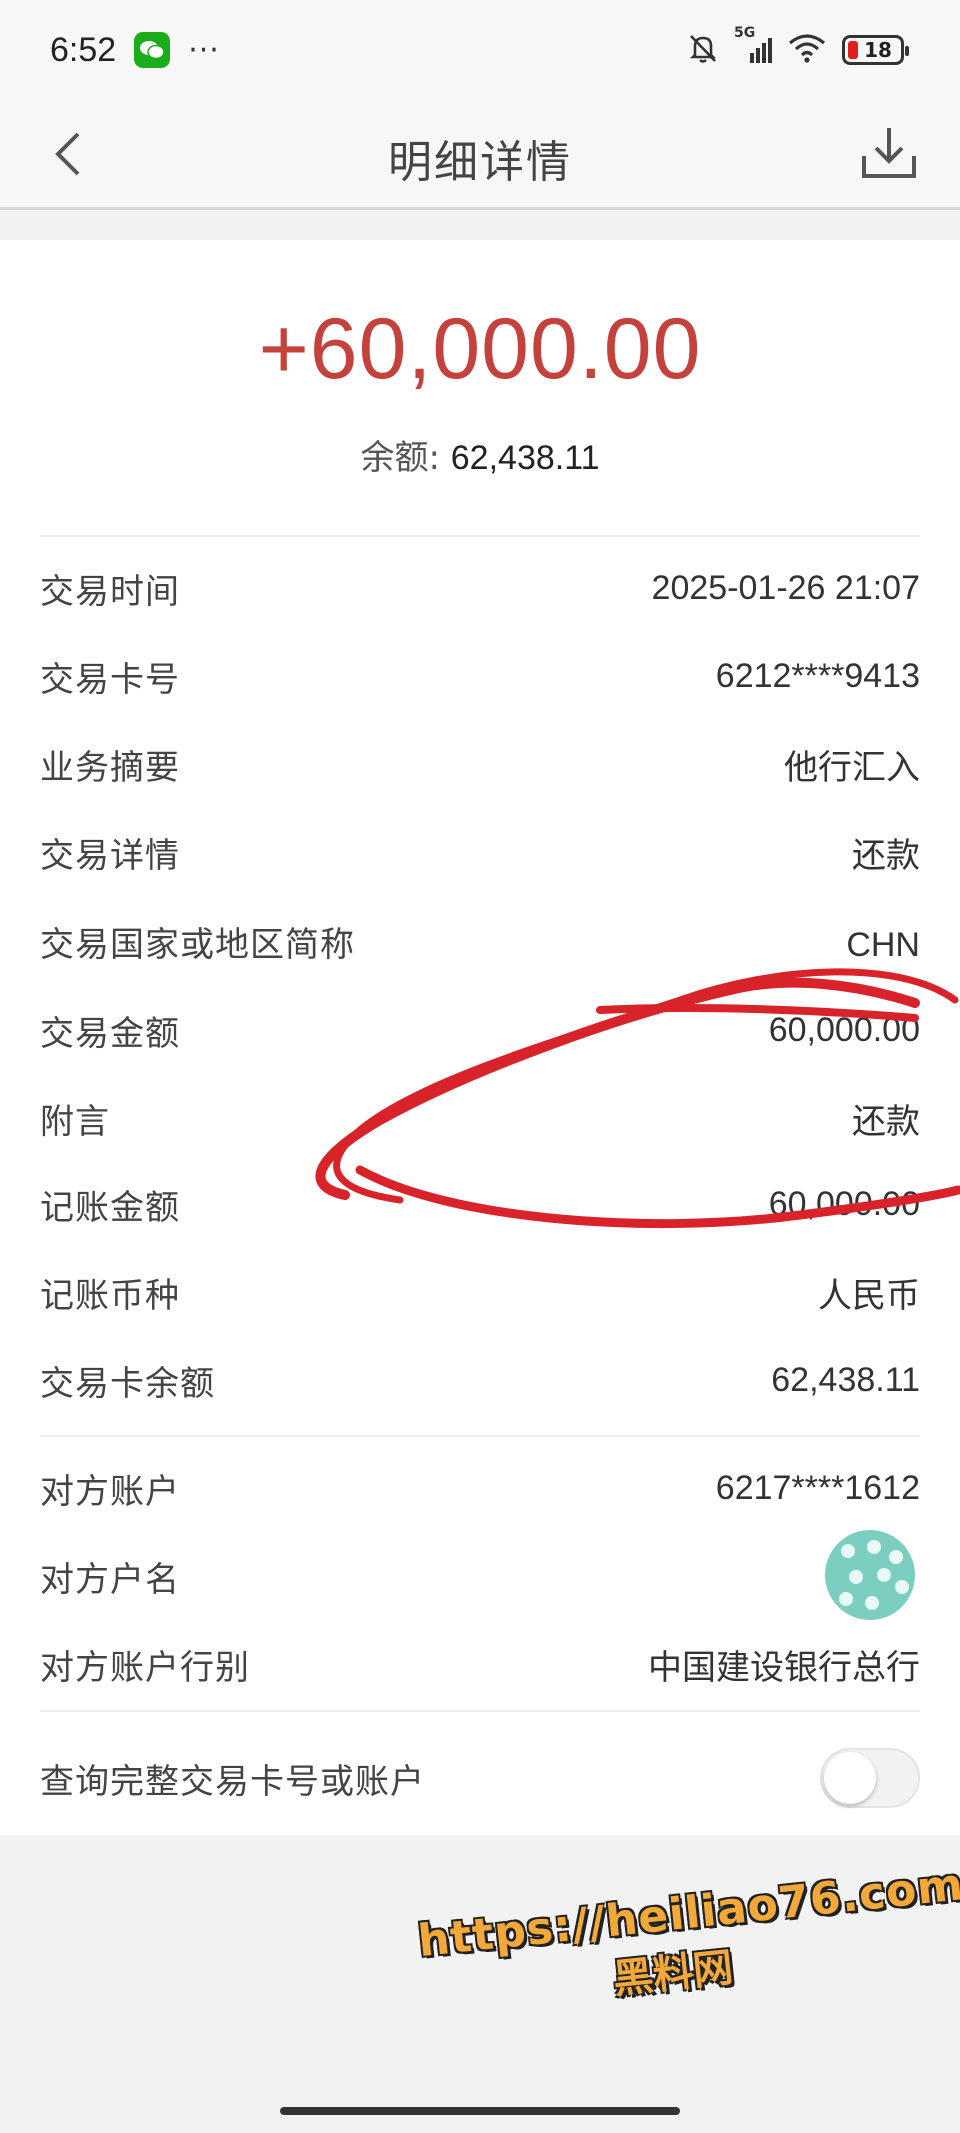 This screenshot has width=960, height=2133. Describe the element at coordinates (110, 591) in the screenshot. I see `detail-label: 交易时间` at that location.